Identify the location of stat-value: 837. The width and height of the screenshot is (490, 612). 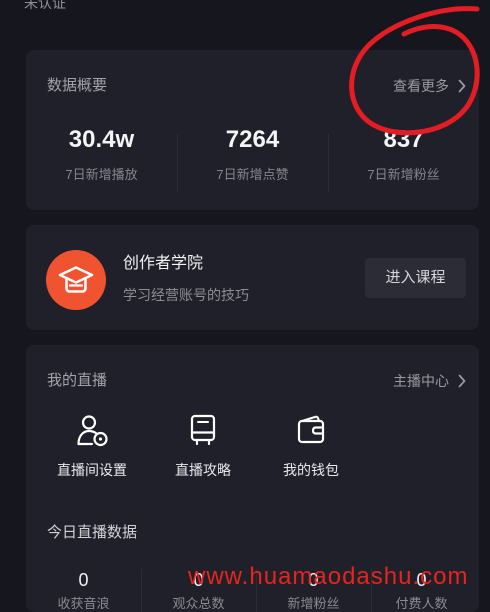
(403, 139).